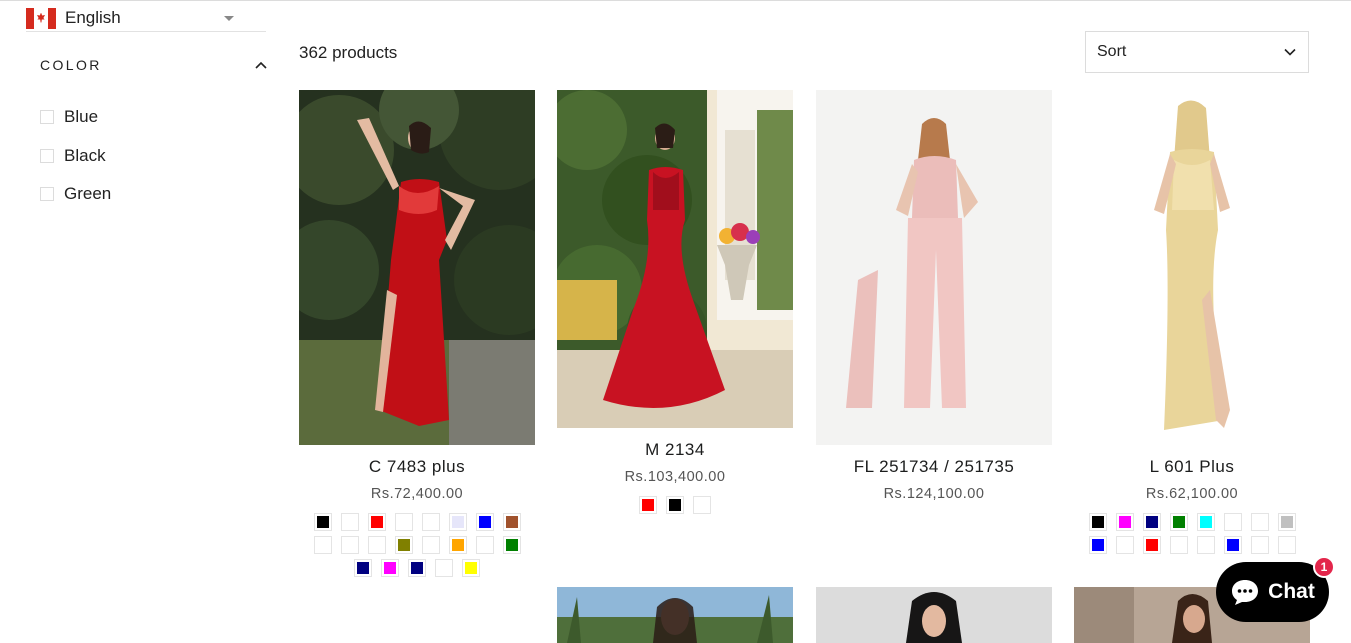 The width and height of the screenshot is (1351, 643). Describe the element at coordinates (1192, 494) in the screenshot. I see `product-price: Rs.62,100.00` at that location.